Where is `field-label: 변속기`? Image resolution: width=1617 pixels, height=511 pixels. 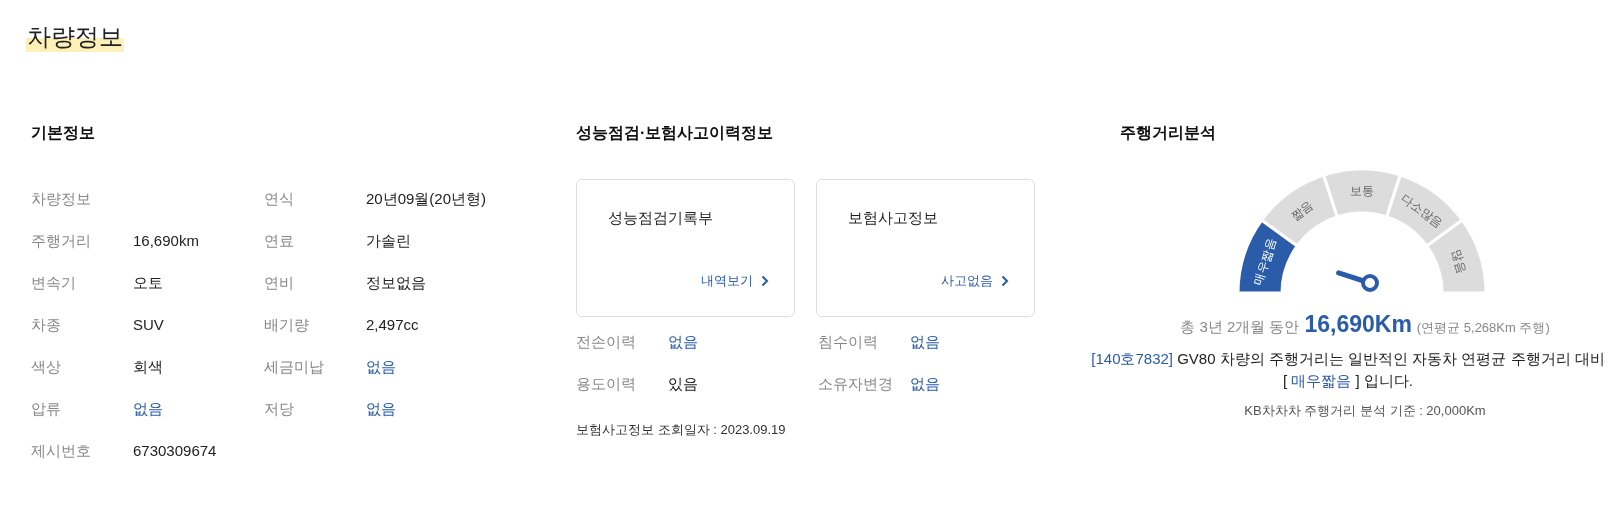
field-label: 변속기 is located at coordinates (54, 283).